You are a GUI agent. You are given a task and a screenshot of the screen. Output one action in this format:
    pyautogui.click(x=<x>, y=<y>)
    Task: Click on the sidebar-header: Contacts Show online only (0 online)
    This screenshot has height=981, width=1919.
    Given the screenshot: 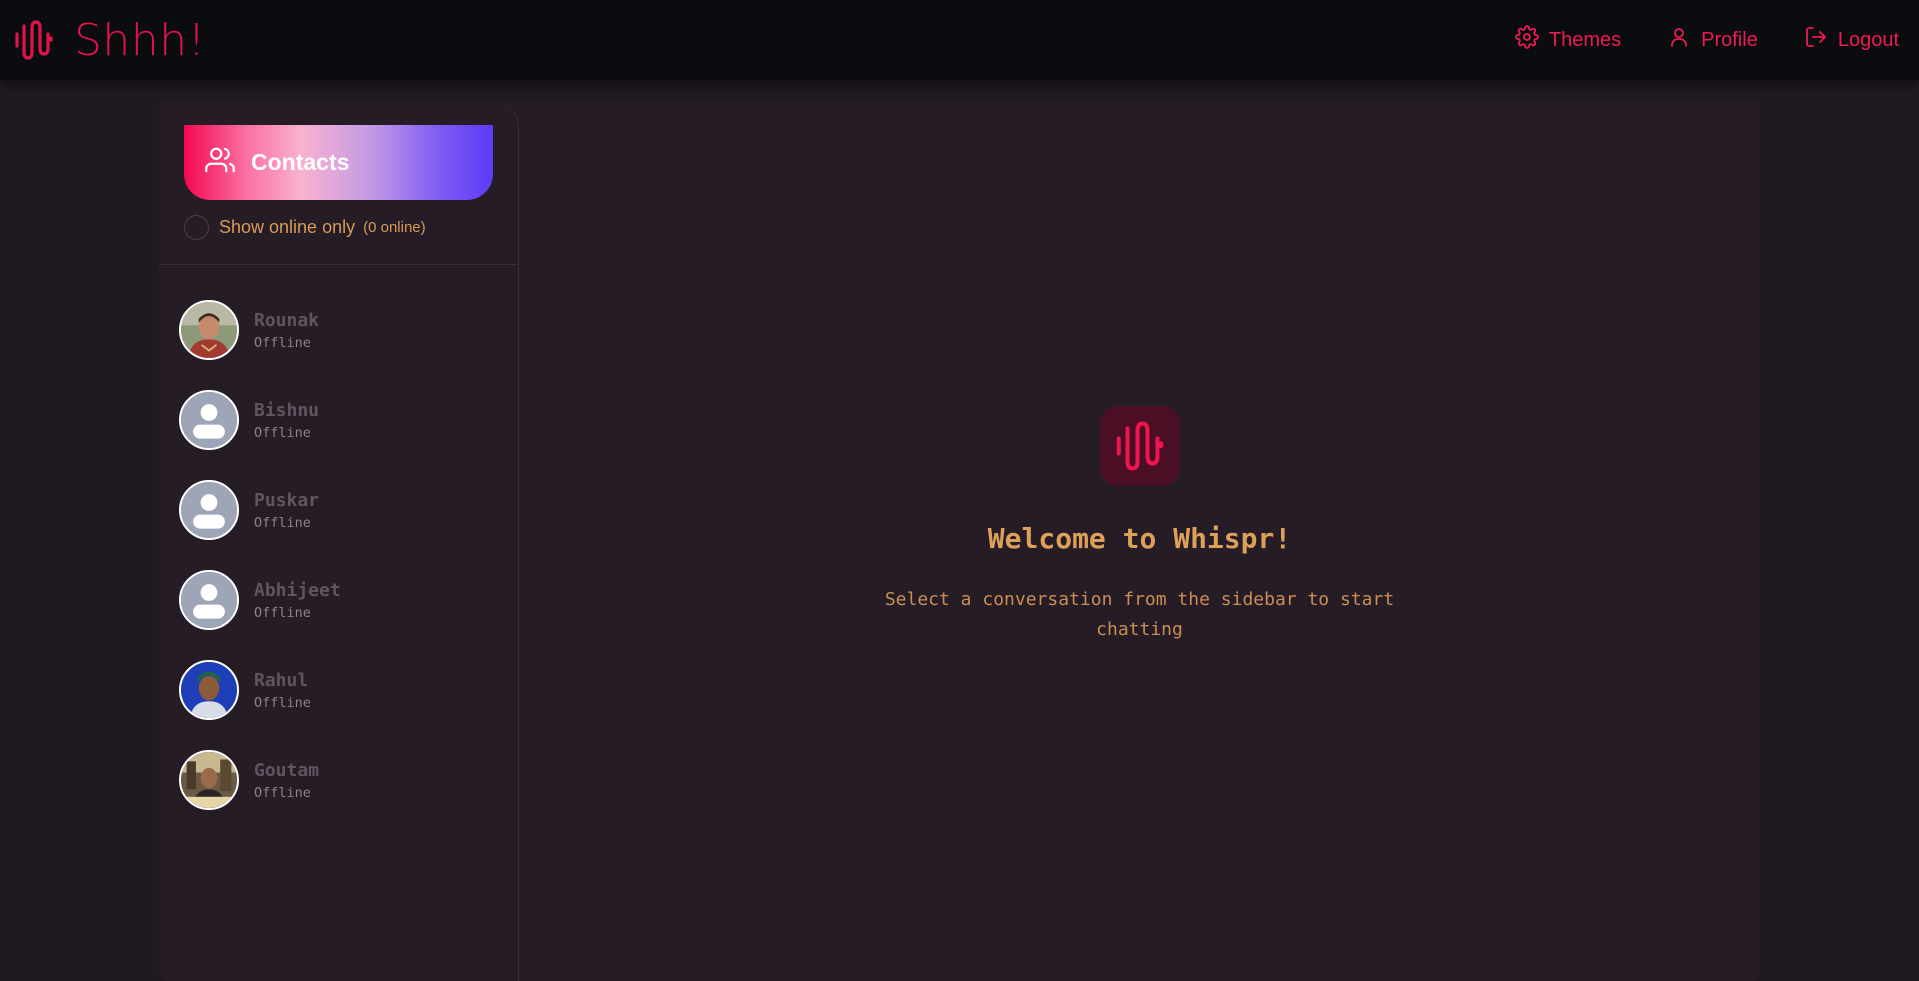 What is the action you would take?
    pyautogui.click(x=338, y=183)
    